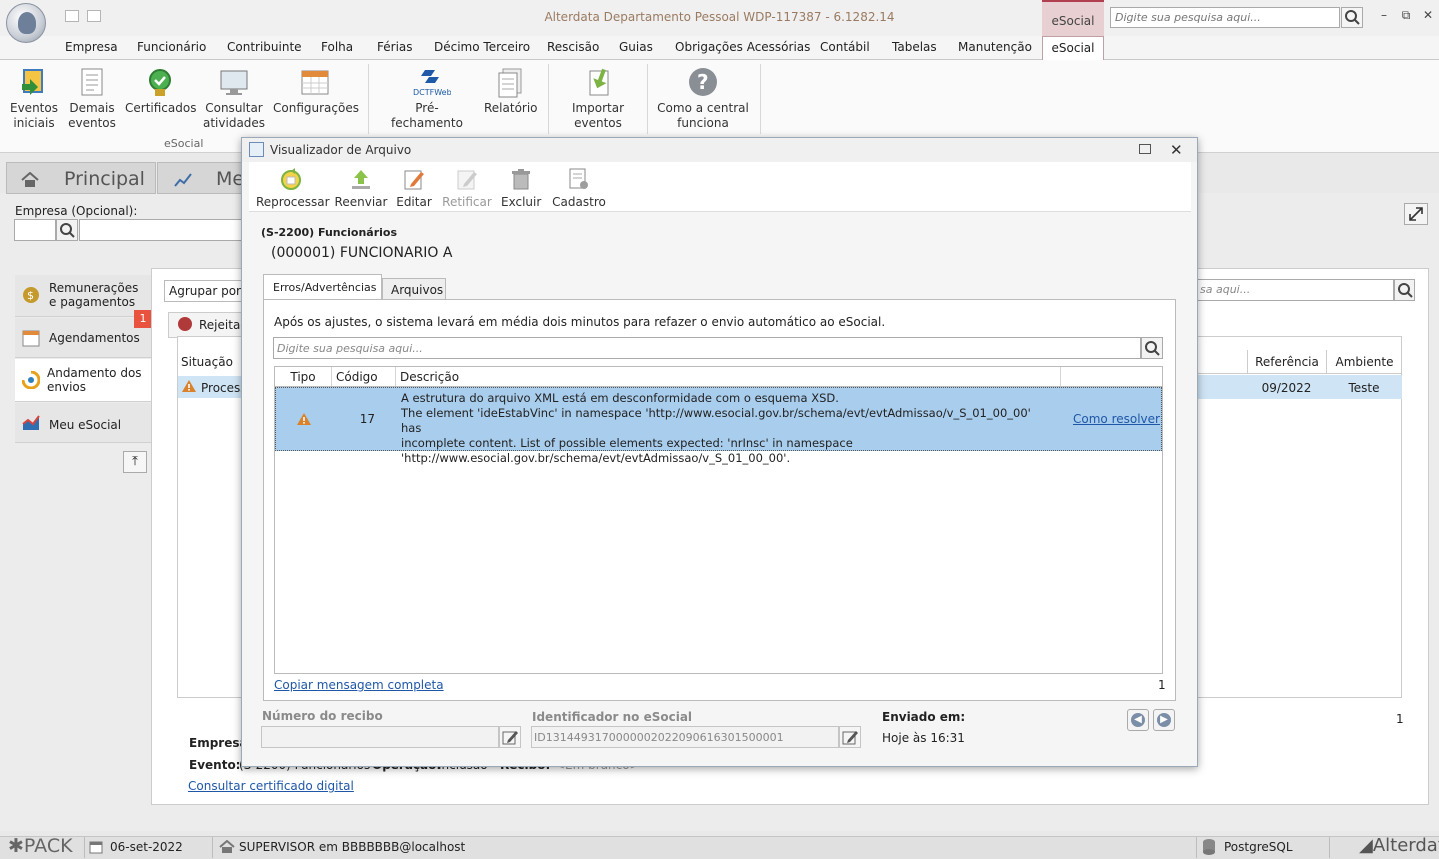 The image size is (1439, 859). I want to click on restore-icon: ⧉, so click(1406, 16).